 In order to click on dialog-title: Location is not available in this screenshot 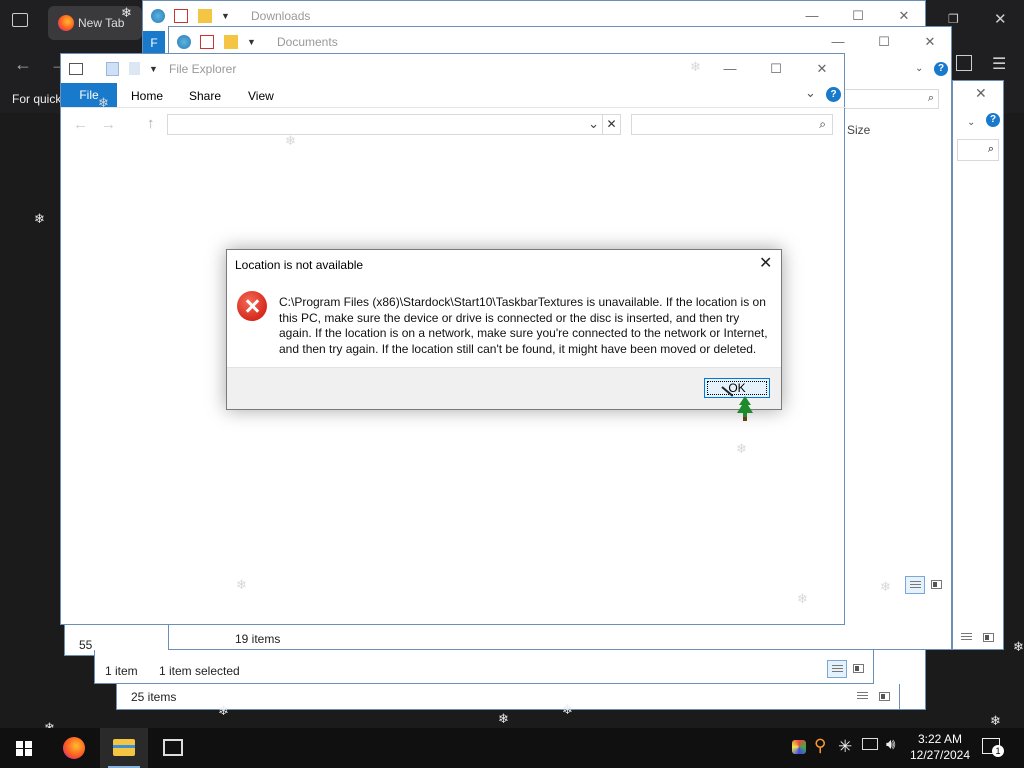, I will do `click(299, 265)`.